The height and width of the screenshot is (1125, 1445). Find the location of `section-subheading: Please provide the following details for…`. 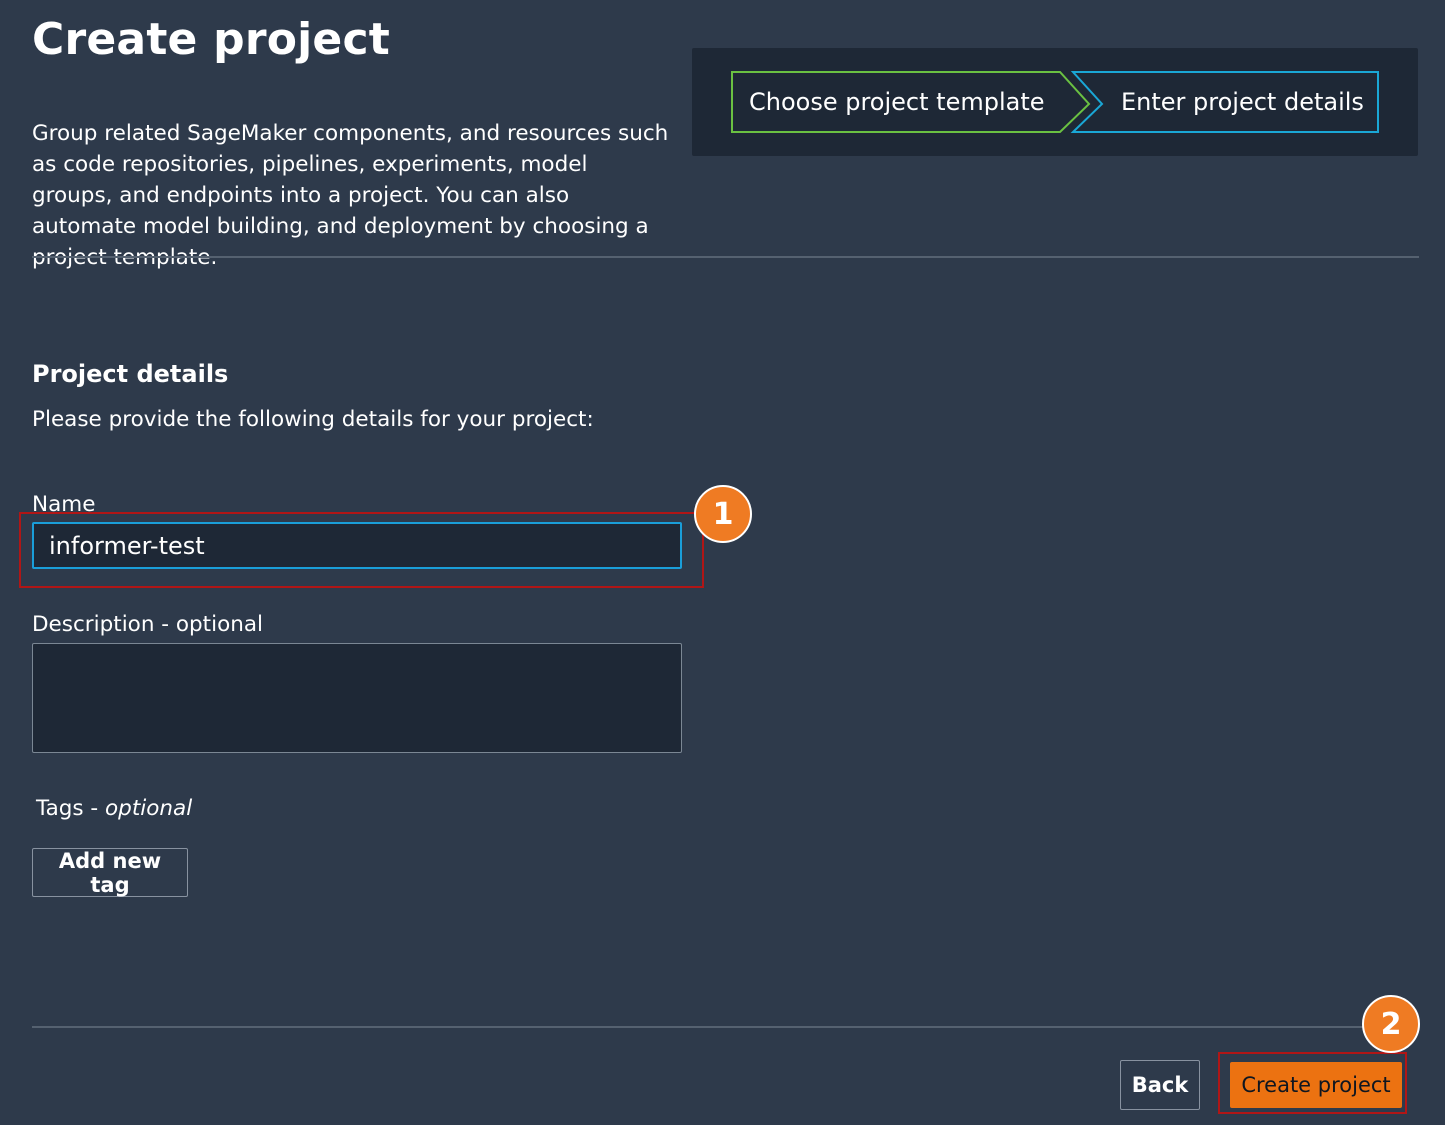

section-subheading: Please provide the following details for… is located at coordinates (313, 419).